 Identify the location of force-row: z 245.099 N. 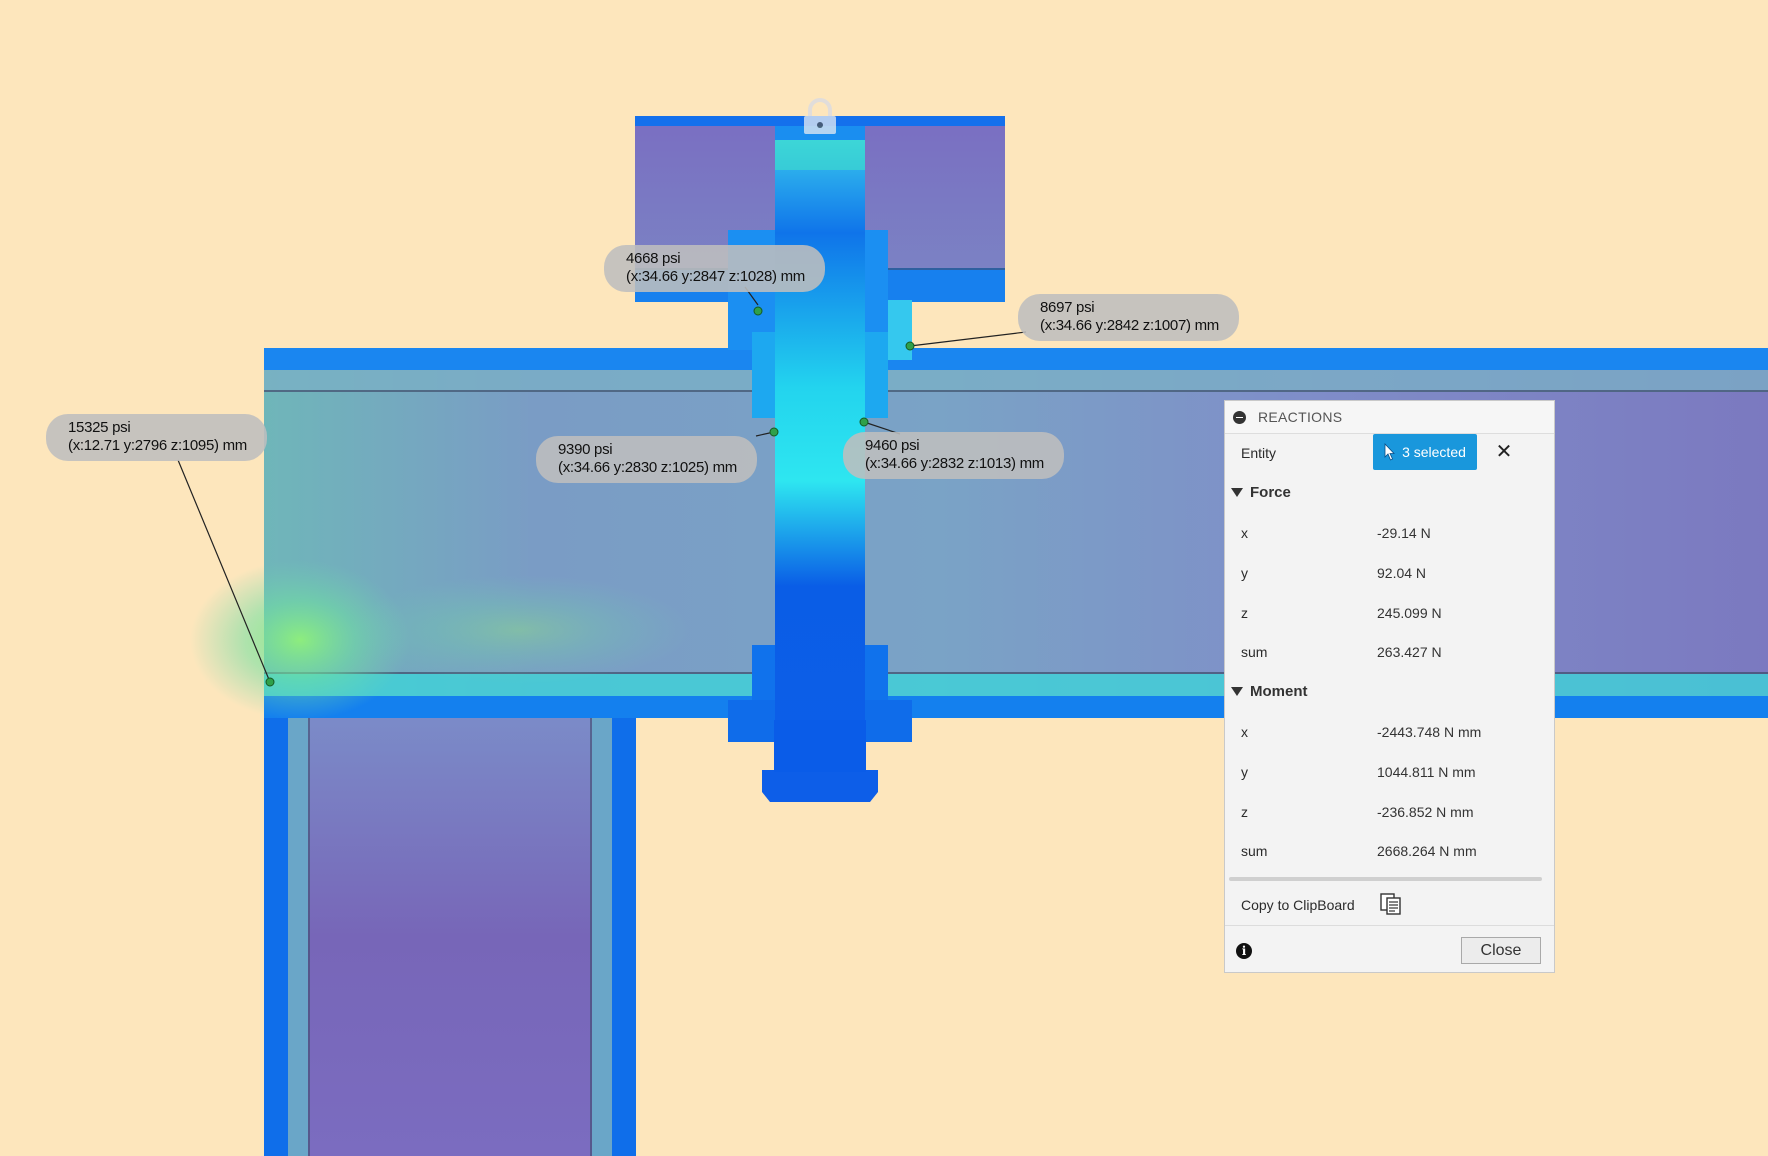
(1389, 613).